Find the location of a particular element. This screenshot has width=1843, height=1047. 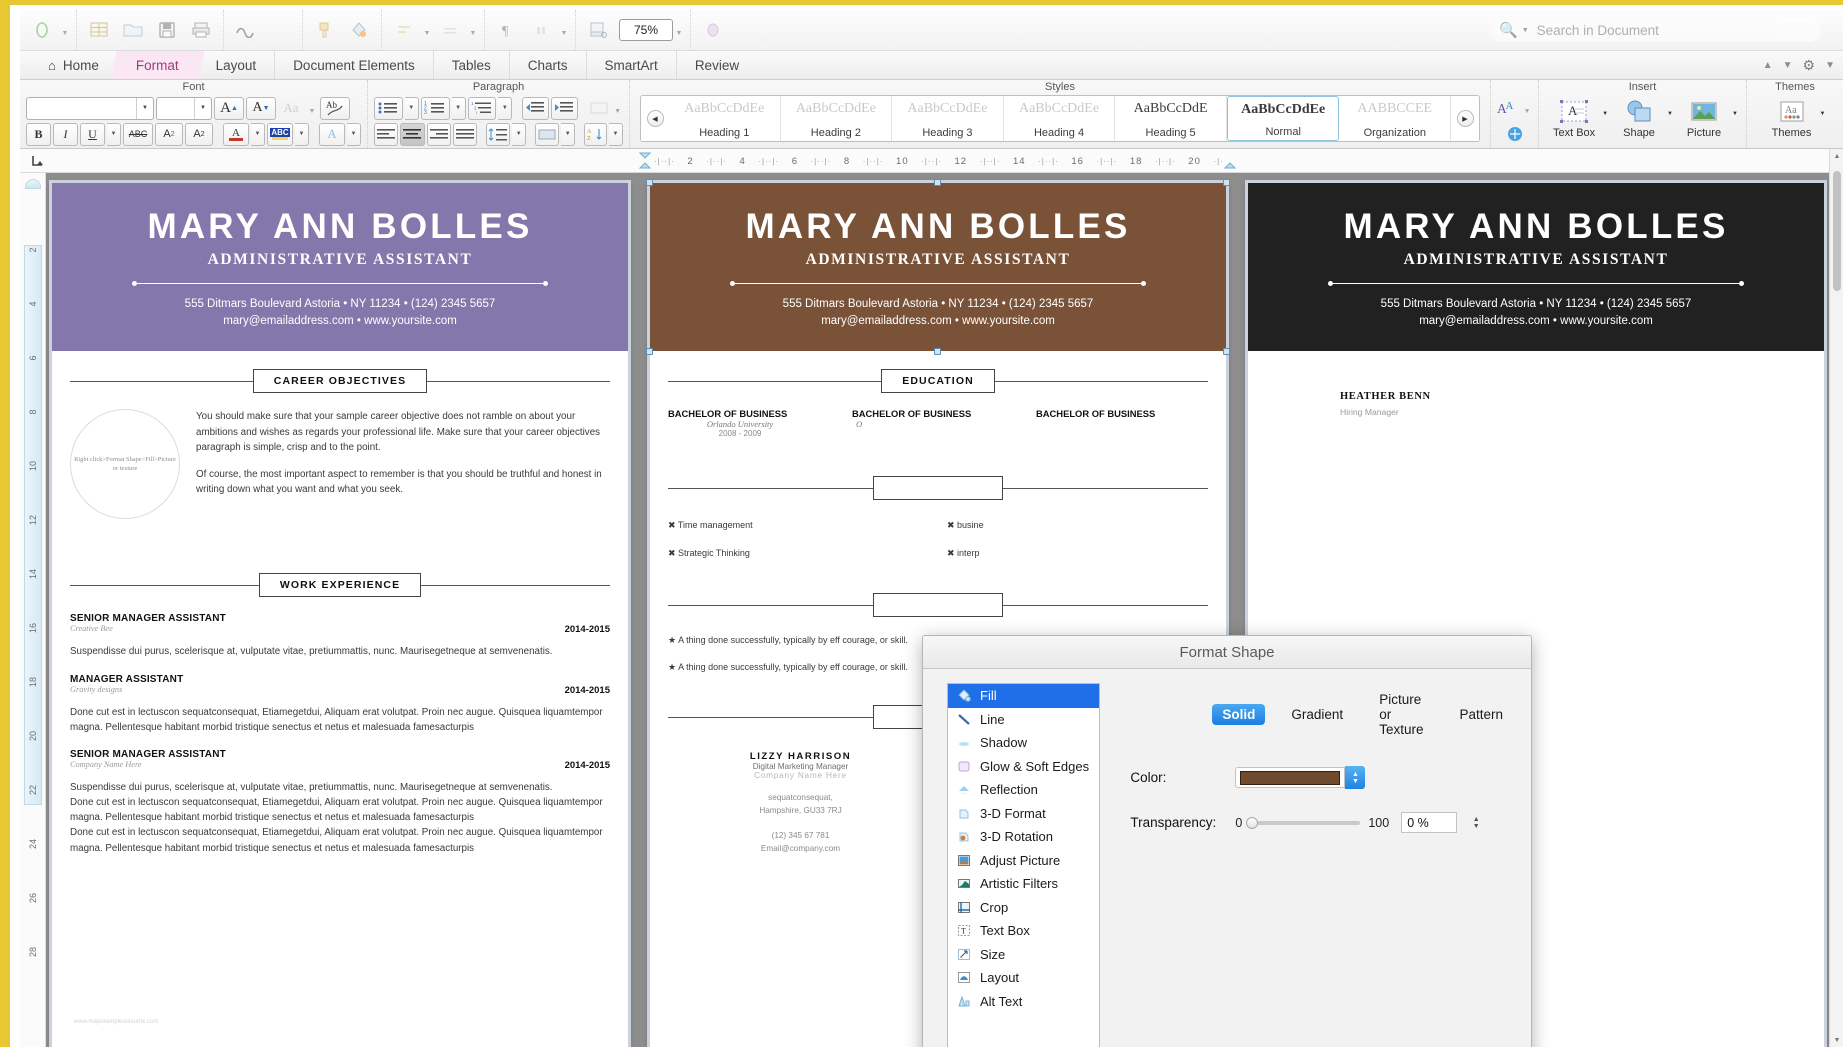

fill-tab-solid: Solid is located at coordinates (1239, 714).